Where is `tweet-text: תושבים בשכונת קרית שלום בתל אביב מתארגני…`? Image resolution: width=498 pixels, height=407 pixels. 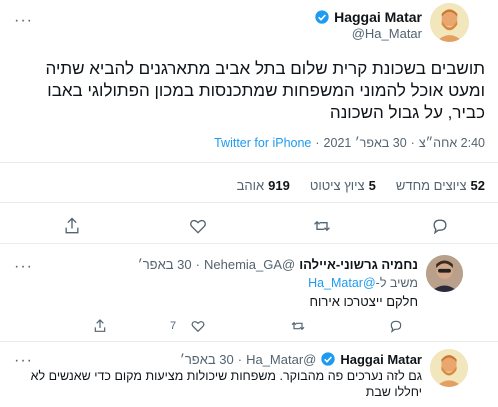
tweet-text: תושבים בשכונת קרית שלום בתל אביב מתארגני… is located at coordinates (265, 90).